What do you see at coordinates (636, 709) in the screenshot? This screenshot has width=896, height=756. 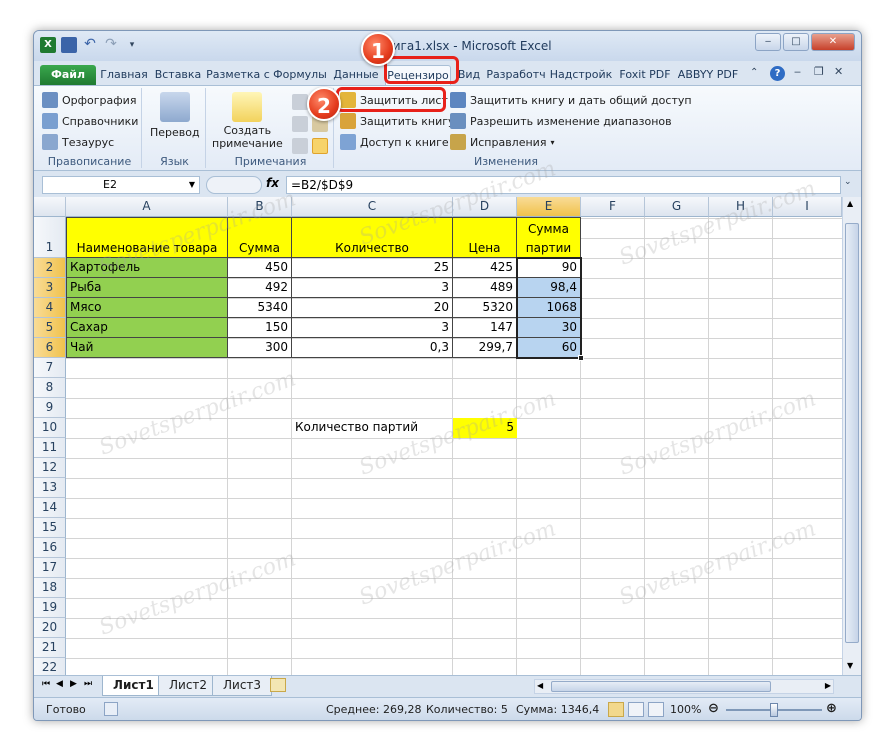 I see `page-layout-view-icon` at bounding box center [636, 709].